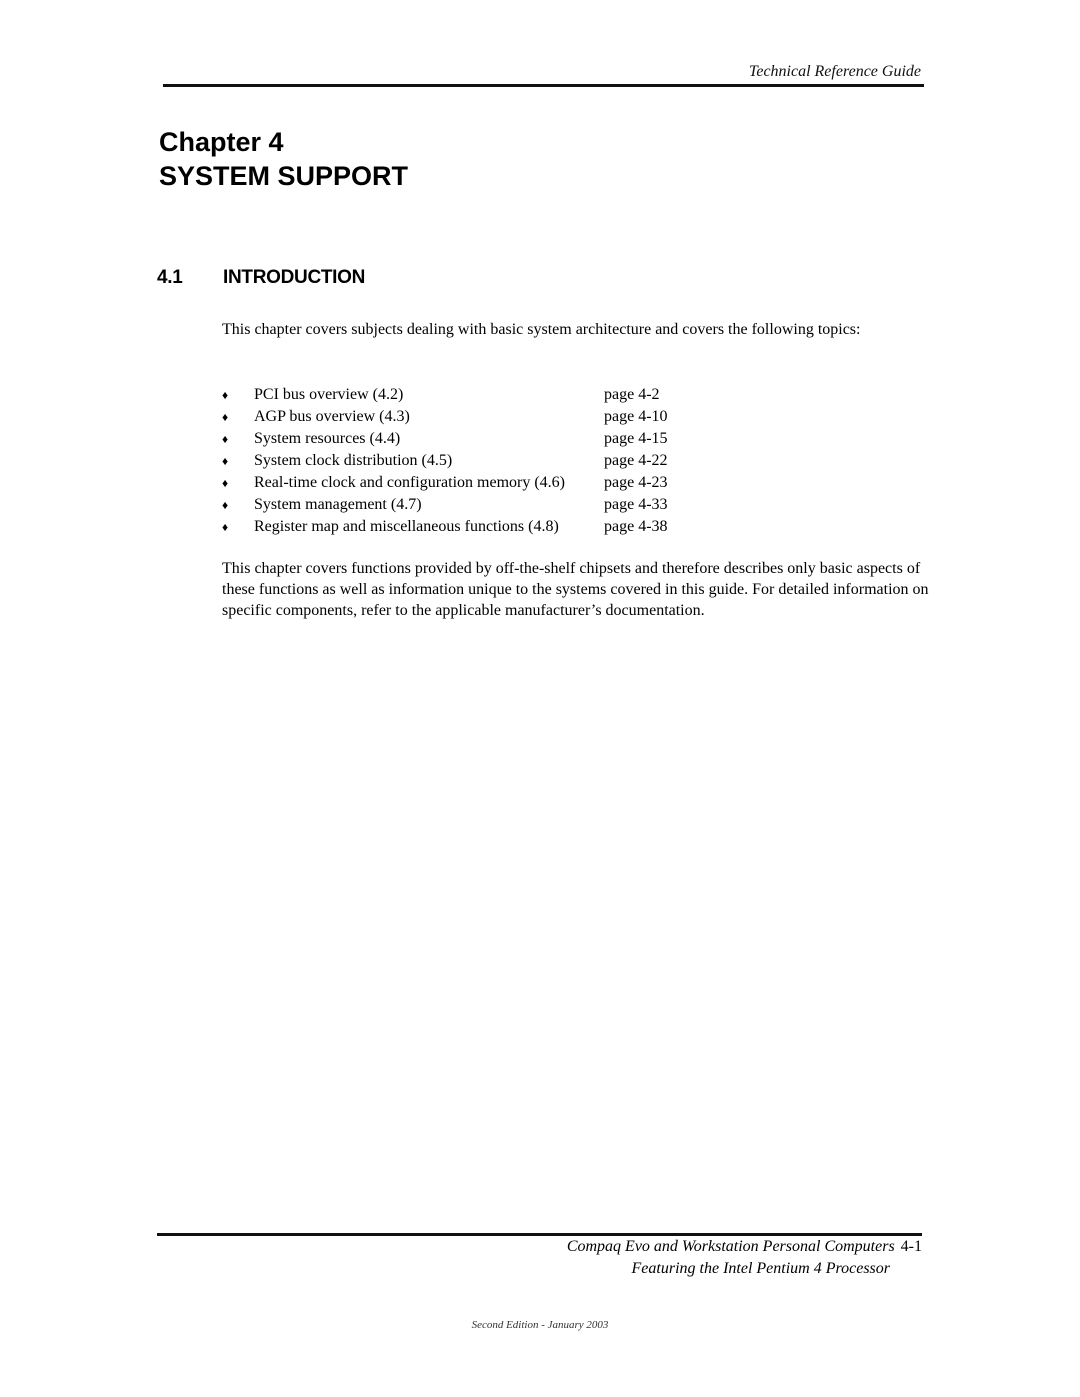 This screenshot has height=1397, width=1080. I want to click on footer-subtitle: Featuring the Intel Pentium 4 Processor, so click(760, 1268).